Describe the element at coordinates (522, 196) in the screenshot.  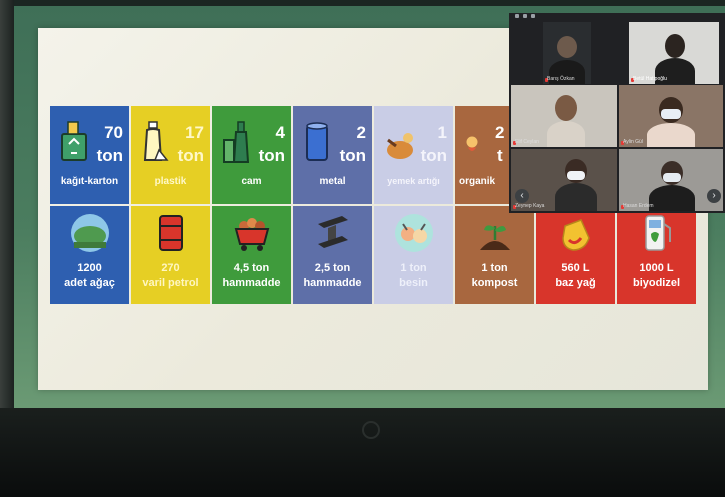
I see `previous-page-button: ‹` at that location.